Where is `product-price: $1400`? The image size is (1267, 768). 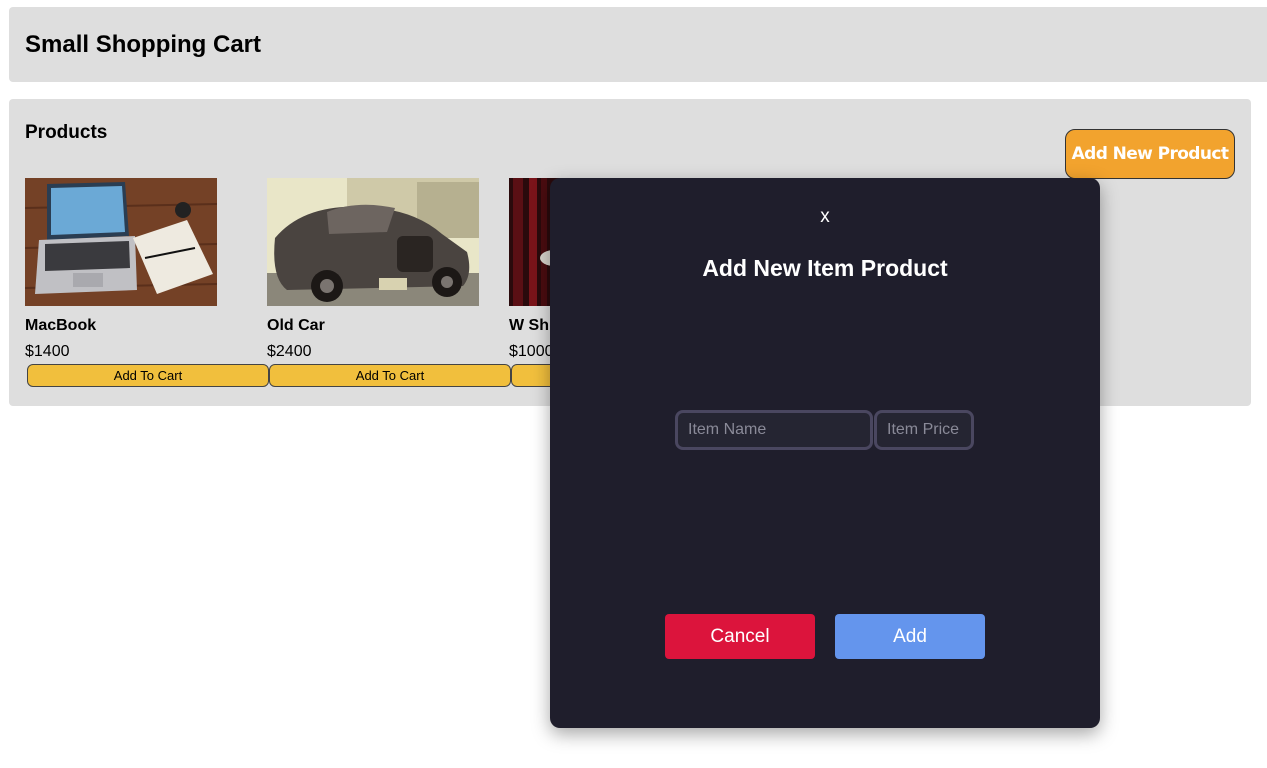 product-price: $1400 is located at coordinates (47, 351).